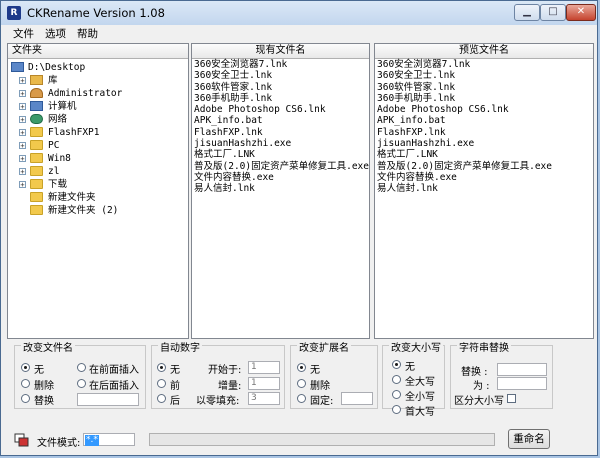 The image size is (600, 458). I want to click on rename-text-field, so click(108, 399).